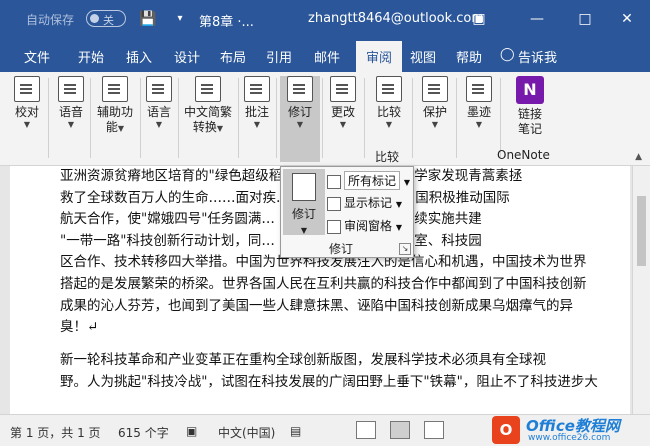 Image resolution: width=650 pixels, height=446 pixels. What do you see at coordinates (627, 19) in the screenshot?
I see `close-icon: ✕` at bounding box center [627, 19].